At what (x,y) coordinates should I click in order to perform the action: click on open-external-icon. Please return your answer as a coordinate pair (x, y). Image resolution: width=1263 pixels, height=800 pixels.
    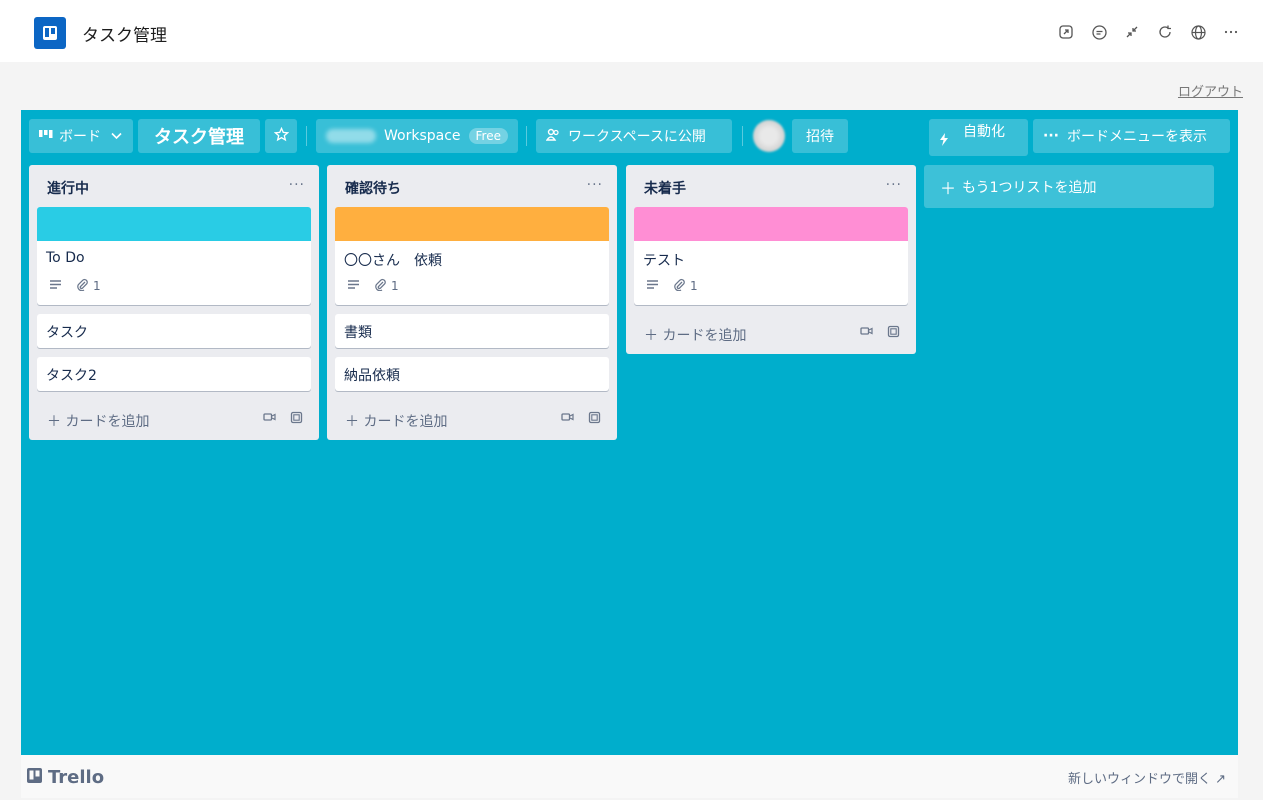
    Looking at the image, I should click on (1066, 32).